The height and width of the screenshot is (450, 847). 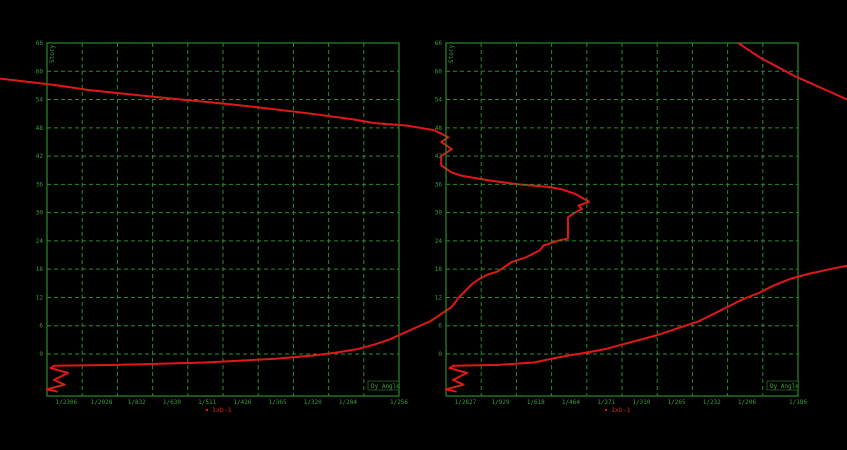 What do you see at coordinates (536, 402) in the screenshot?
I see `x-tick-label: 1/618` at bounding box center [536, 402].